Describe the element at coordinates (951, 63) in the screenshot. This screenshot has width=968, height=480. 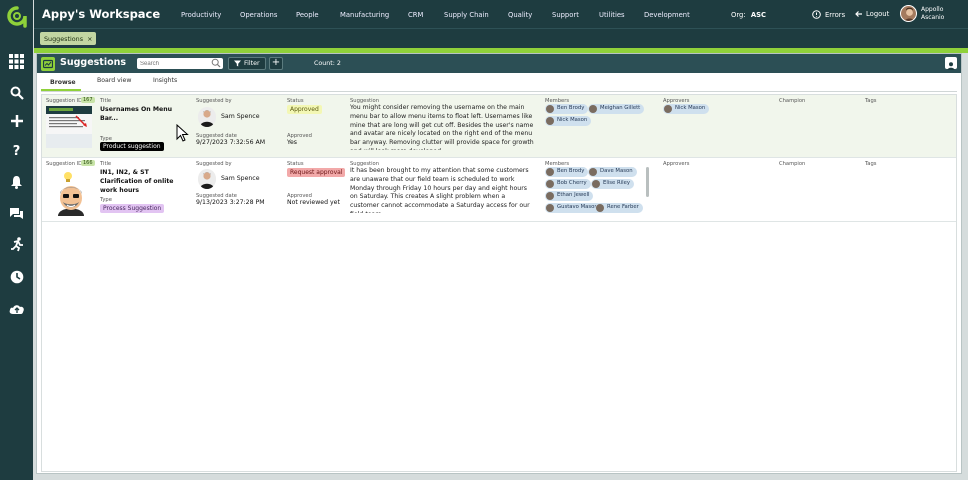
I see `user-settings-button` at that location.